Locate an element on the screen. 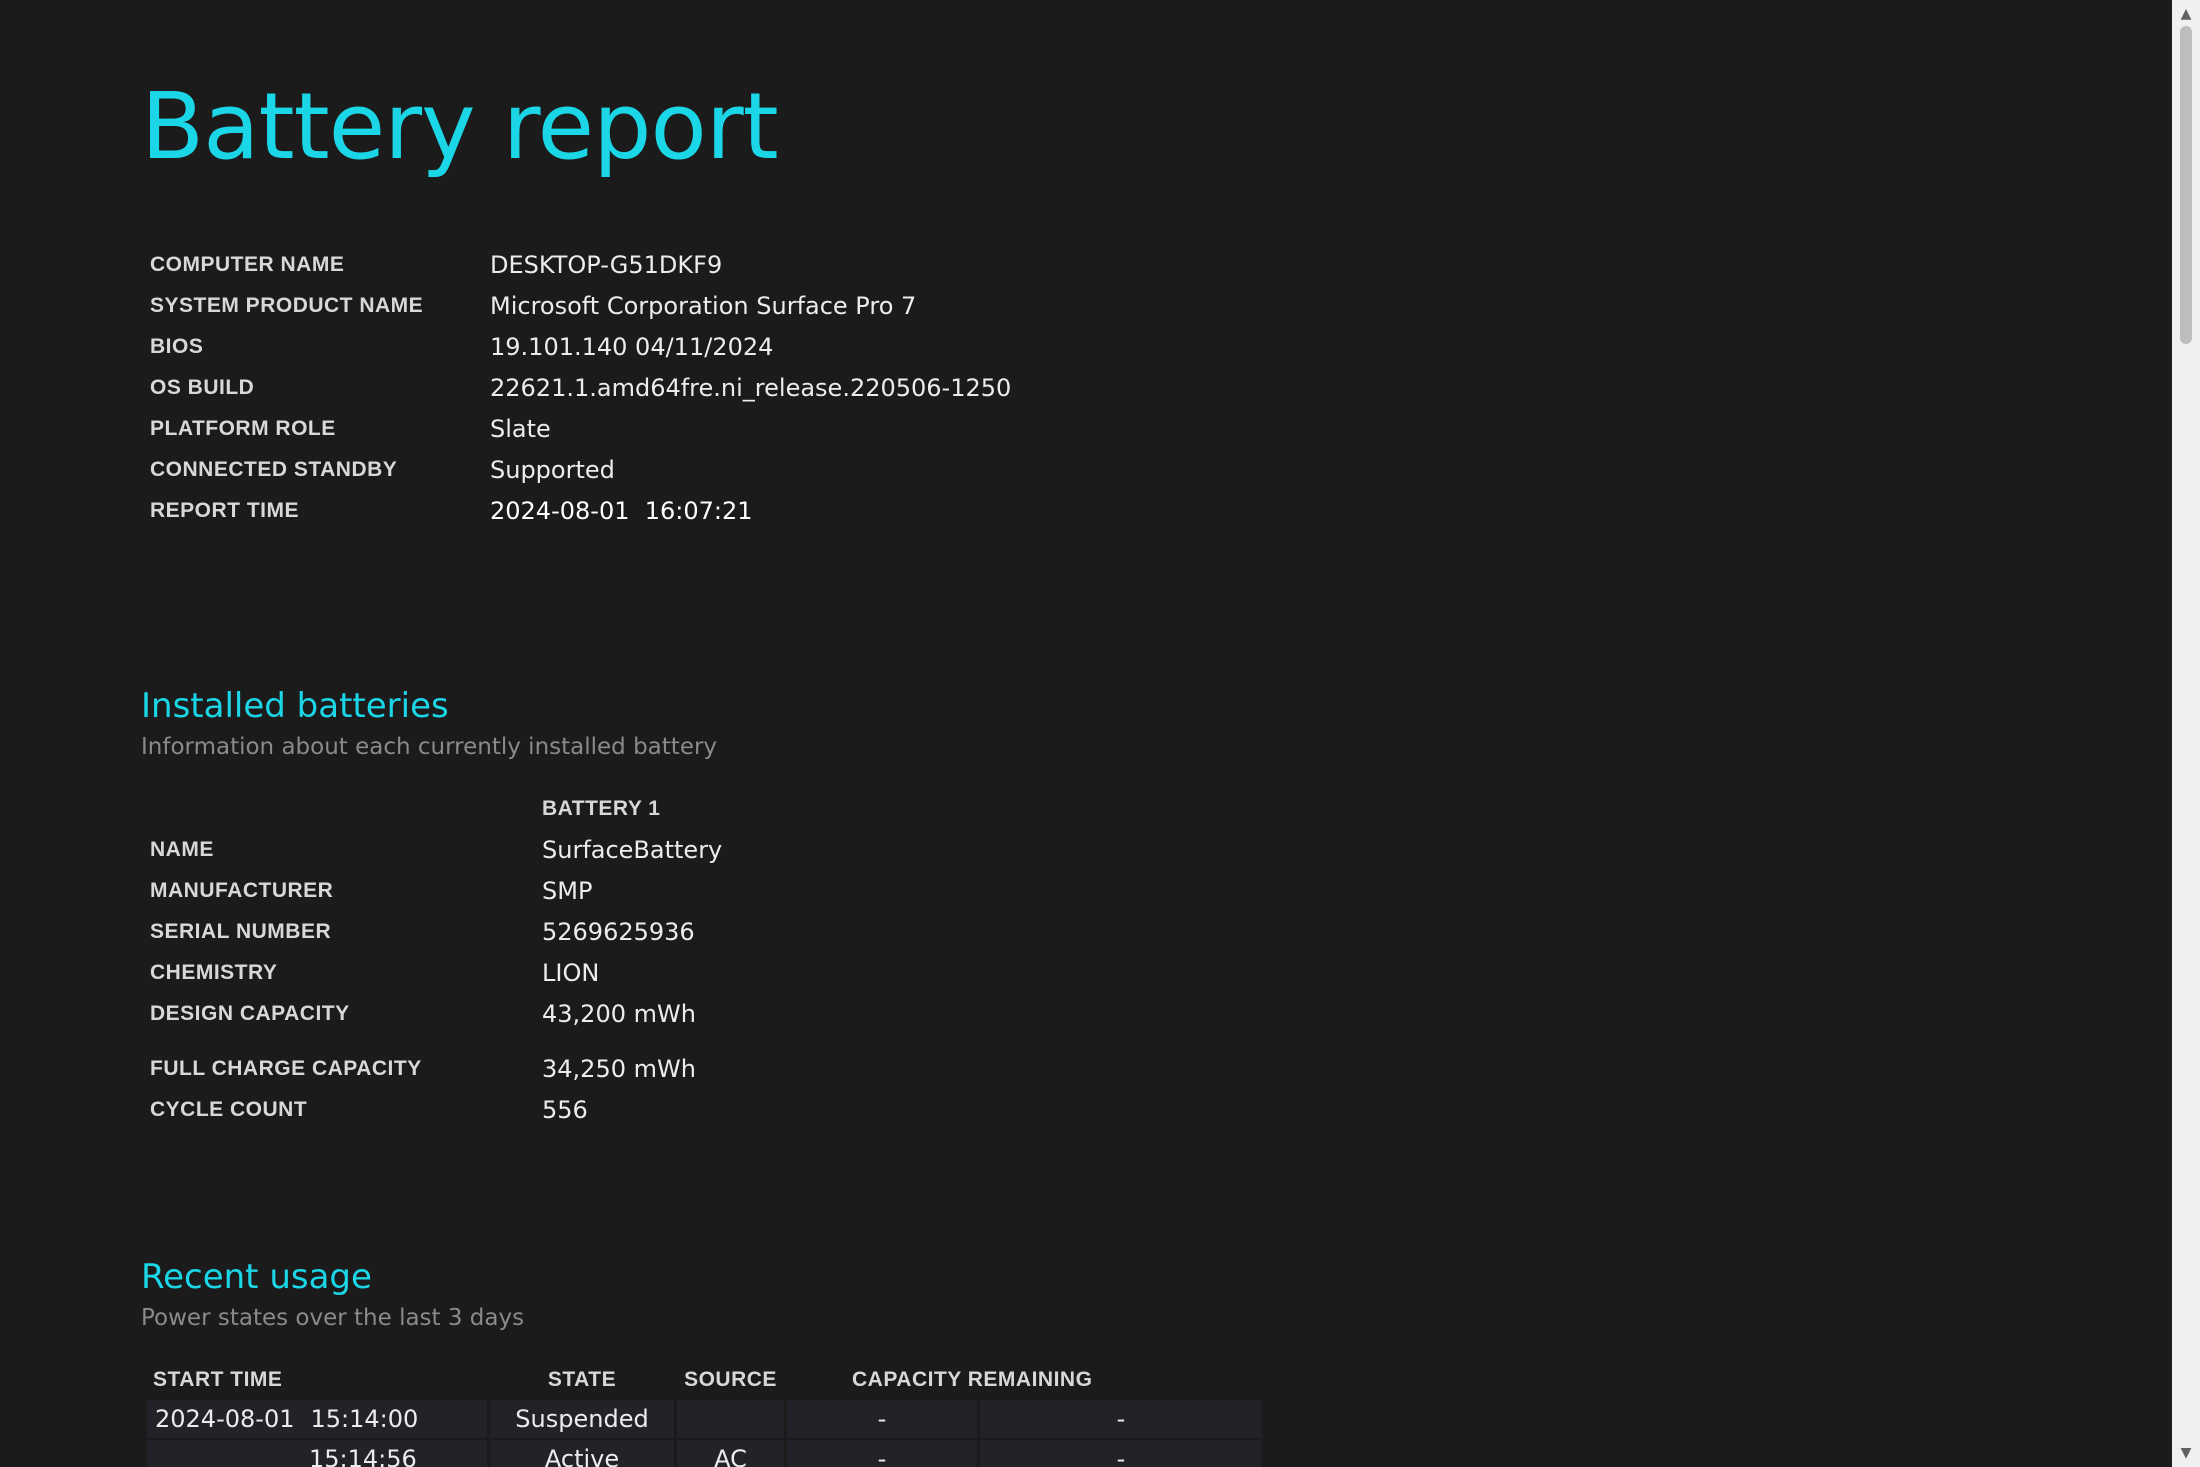 This screenshot has height=1467, width=2200. battery-row: CYCLE COUNT 556 is located at coordinates (436, 1109).